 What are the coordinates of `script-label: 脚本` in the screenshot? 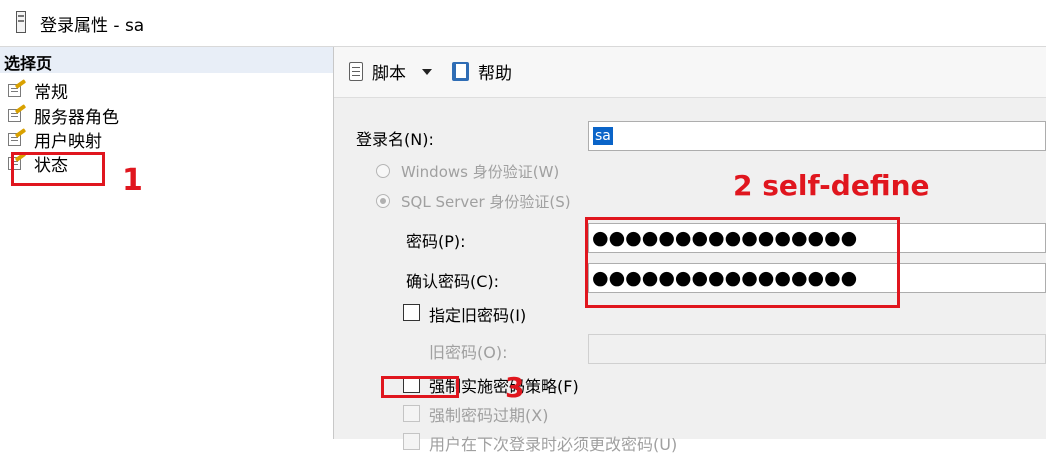 It's located at (389, 74).